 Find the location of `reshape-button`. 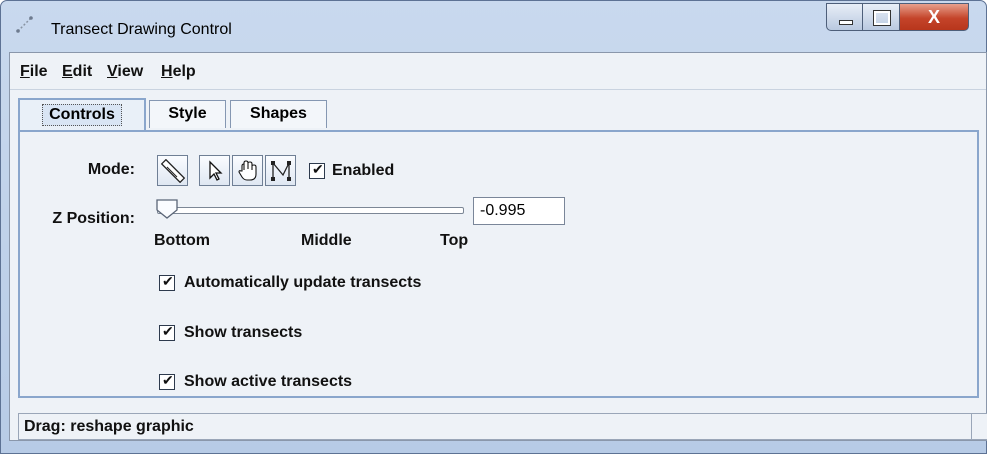

reshape-button is located at coordinates (280, 170).